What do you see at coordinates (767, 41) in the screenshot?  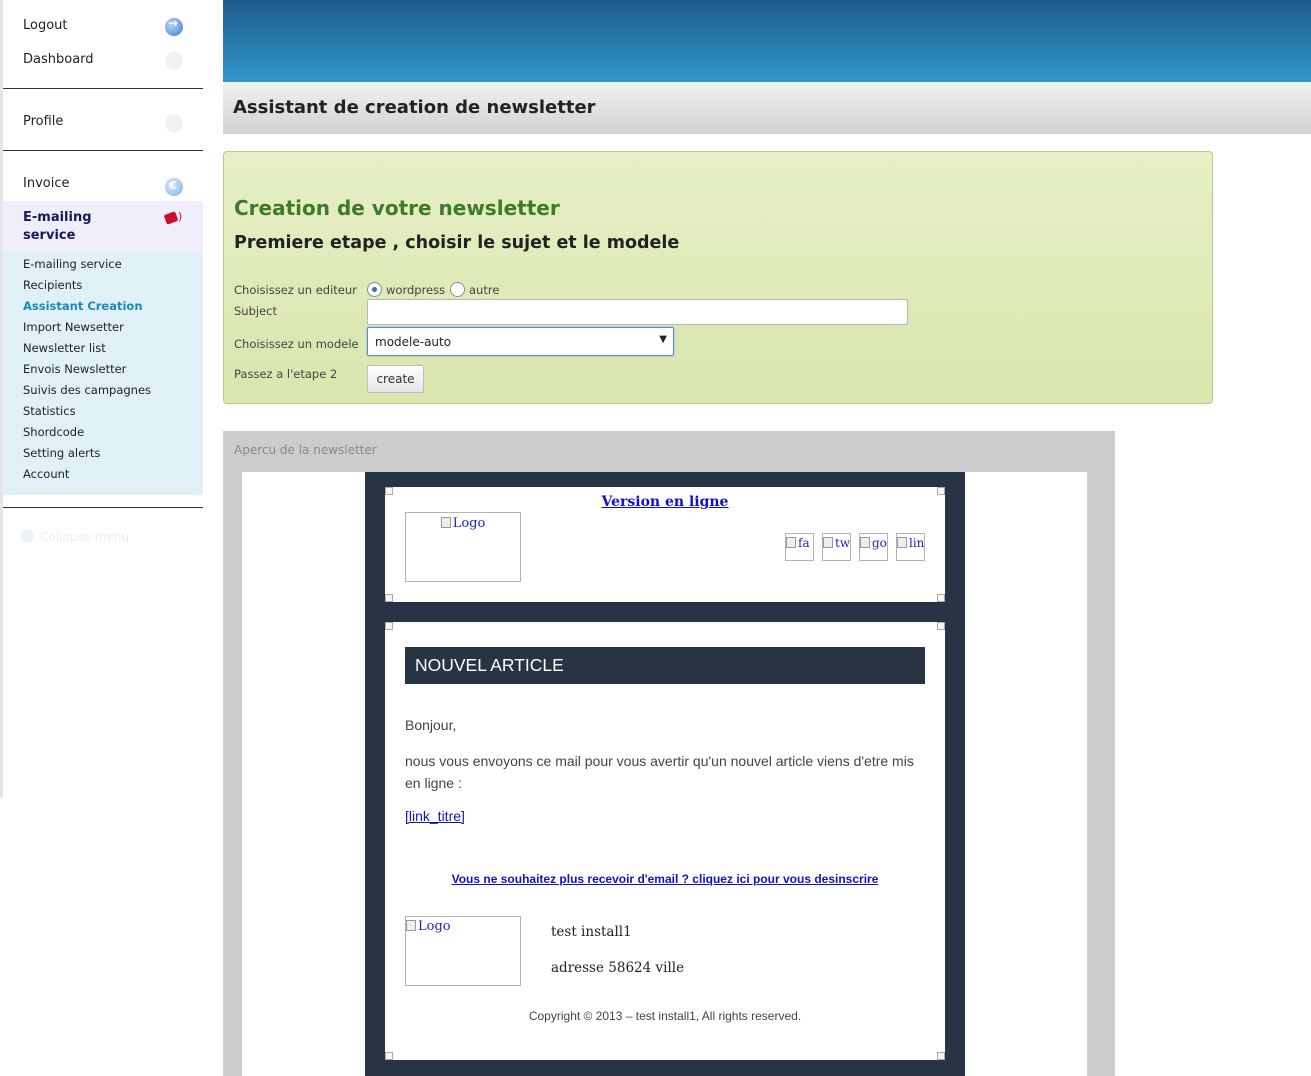 I see `top-banner` at bounding box center [767, 41].